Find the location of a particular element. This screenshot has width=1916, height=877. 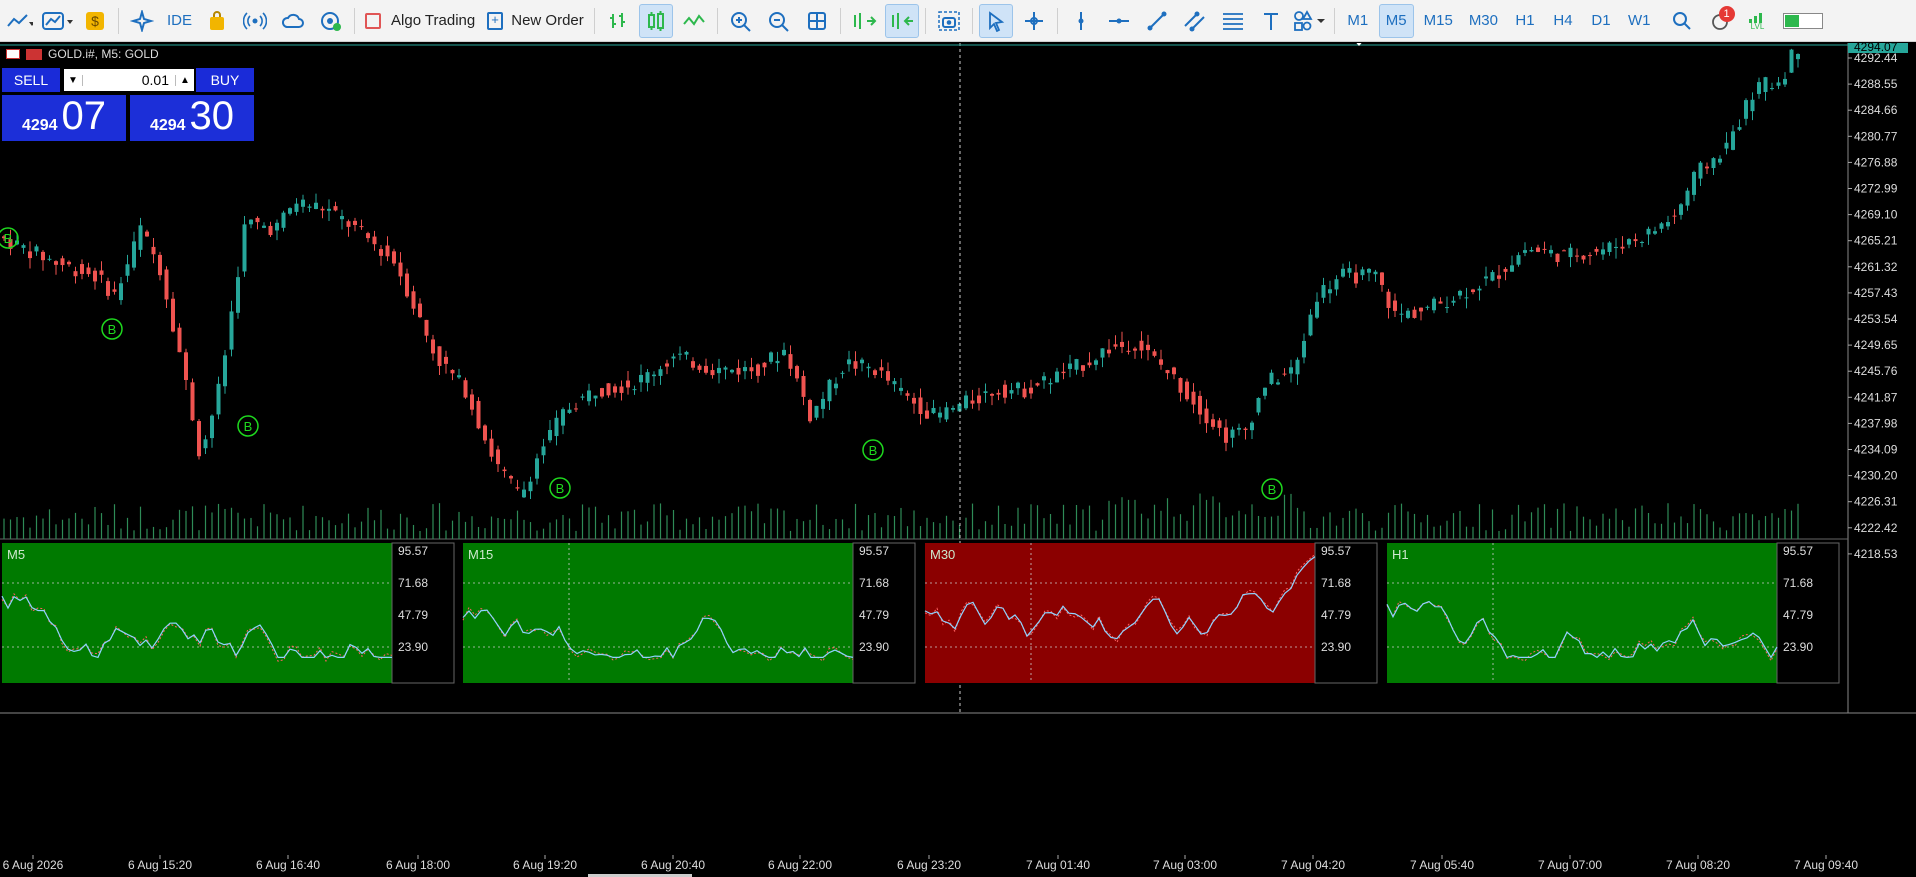

price-axis-label: 4249.65 is located at coordinates (1876, 345).